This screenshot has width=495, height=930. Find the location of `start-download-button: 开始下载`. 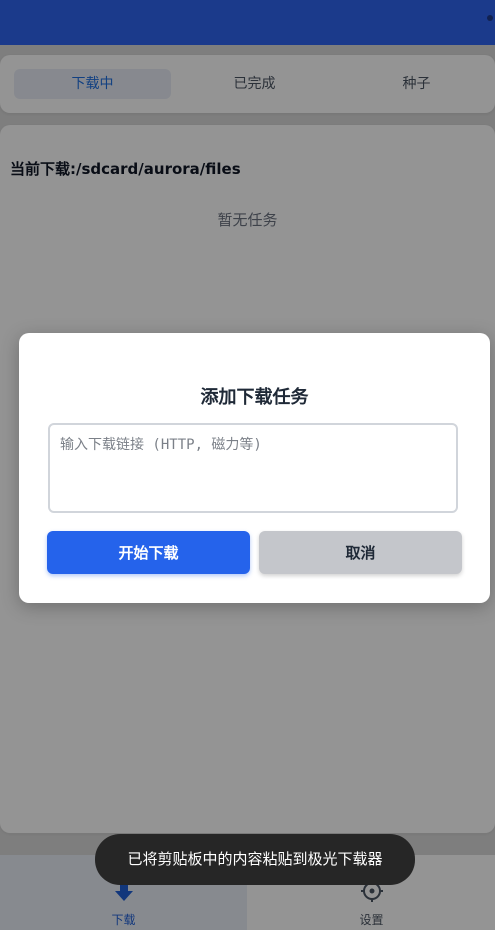

start-download-button: 开始下载 is located at coordinates (148, 552).